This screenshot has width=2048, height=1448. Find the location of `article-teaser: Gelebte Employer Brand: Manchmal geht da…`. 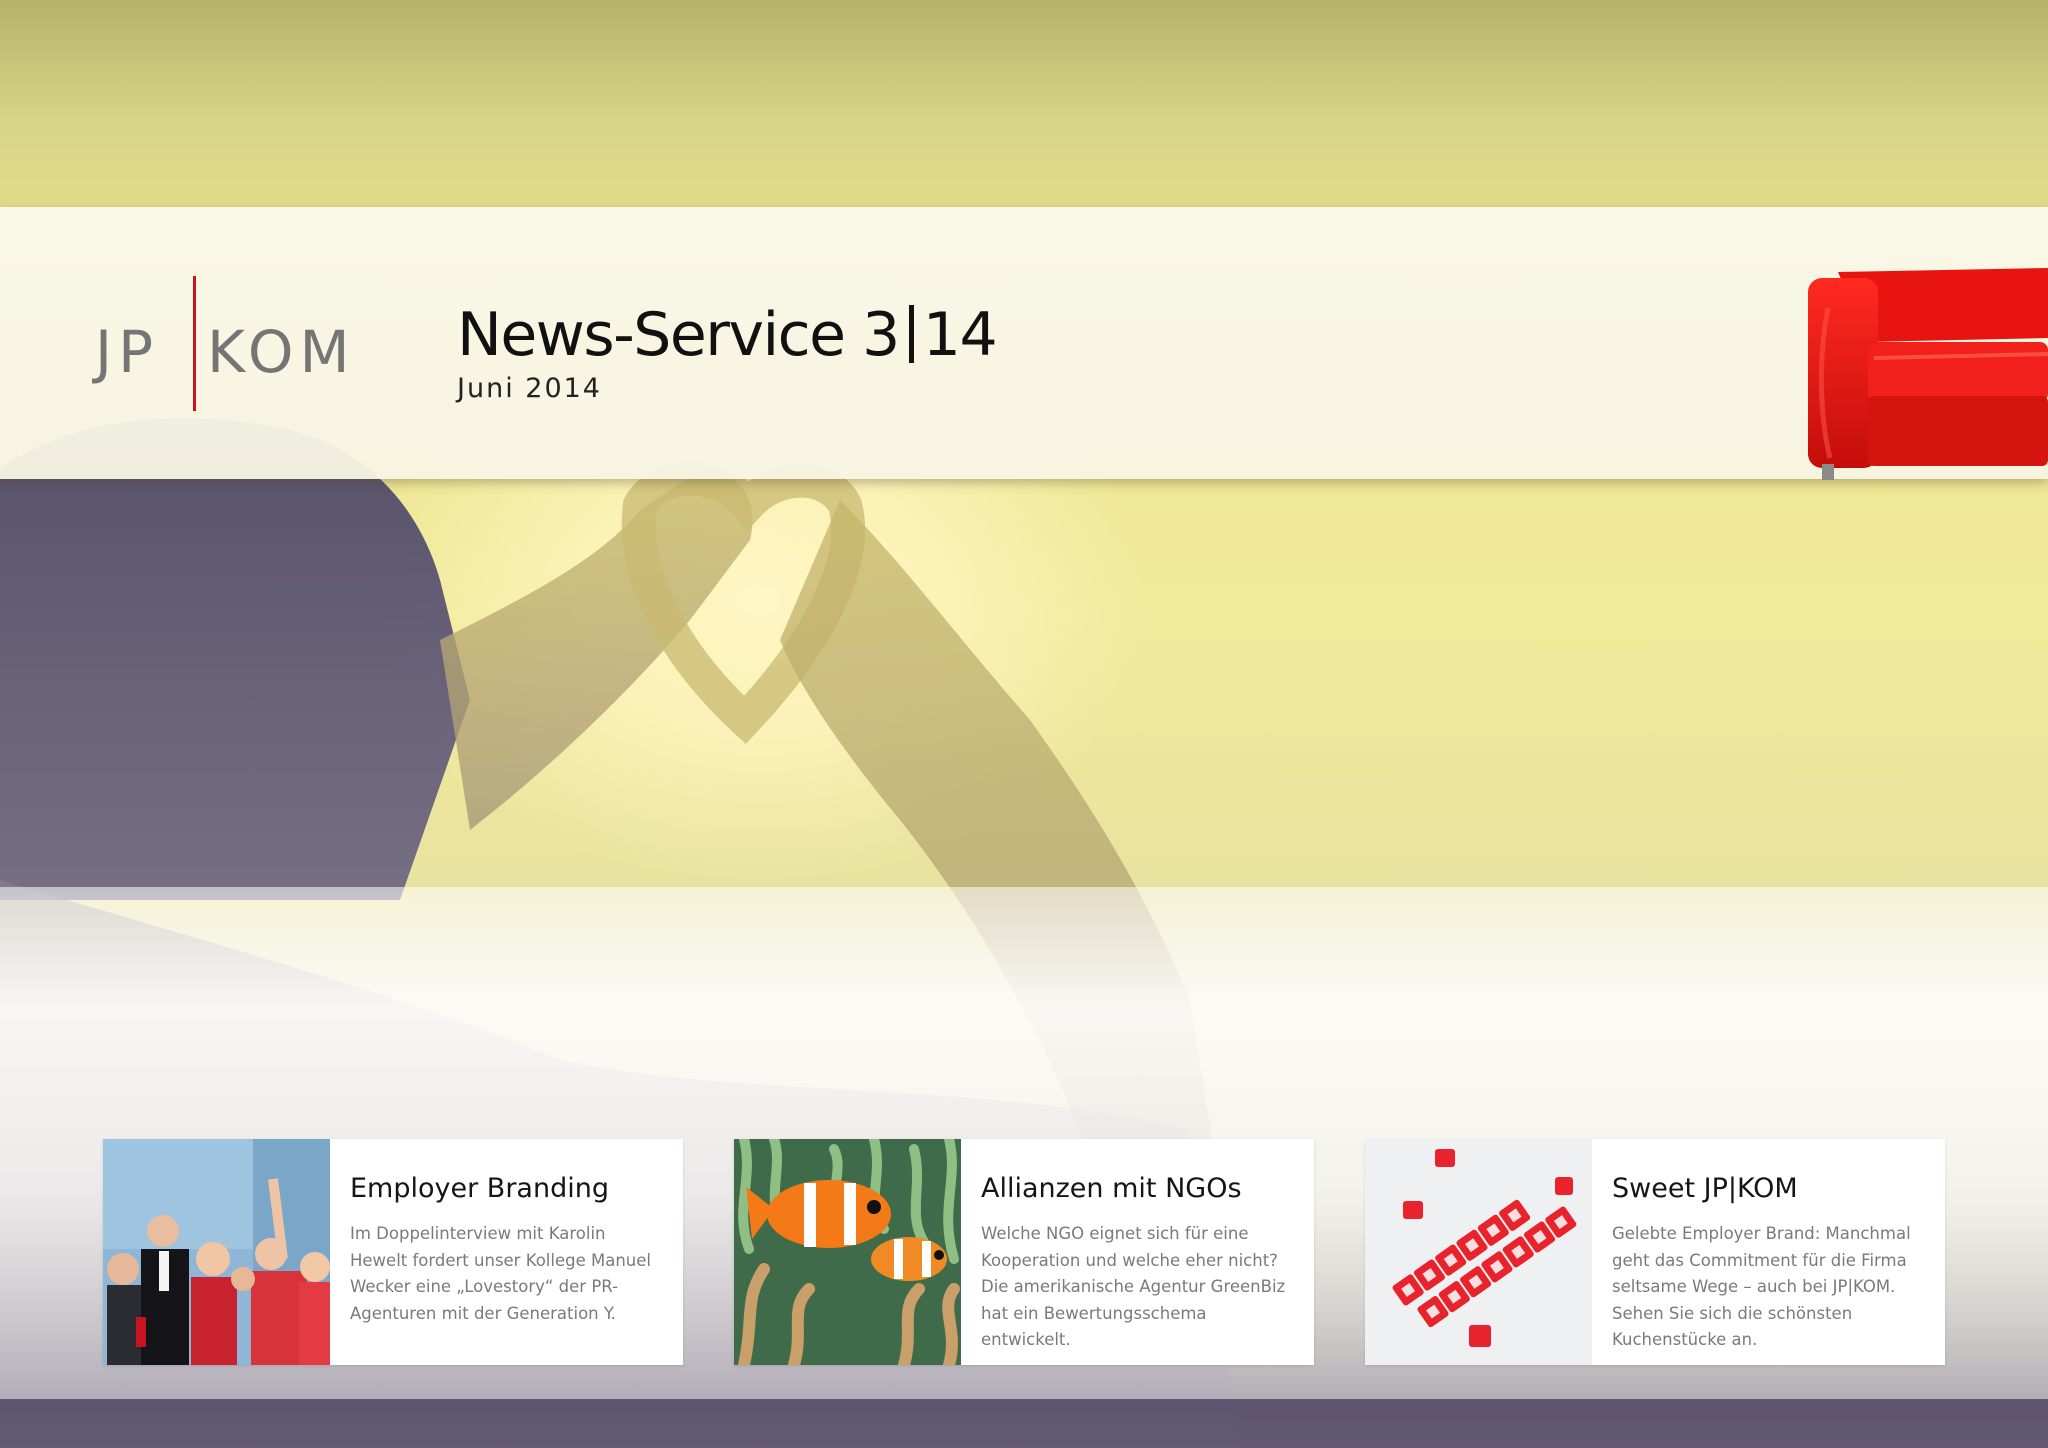

article-teaser: Gelebte Employer Brand: Manchmal geht da… is located at coordinates (1761, 1286).